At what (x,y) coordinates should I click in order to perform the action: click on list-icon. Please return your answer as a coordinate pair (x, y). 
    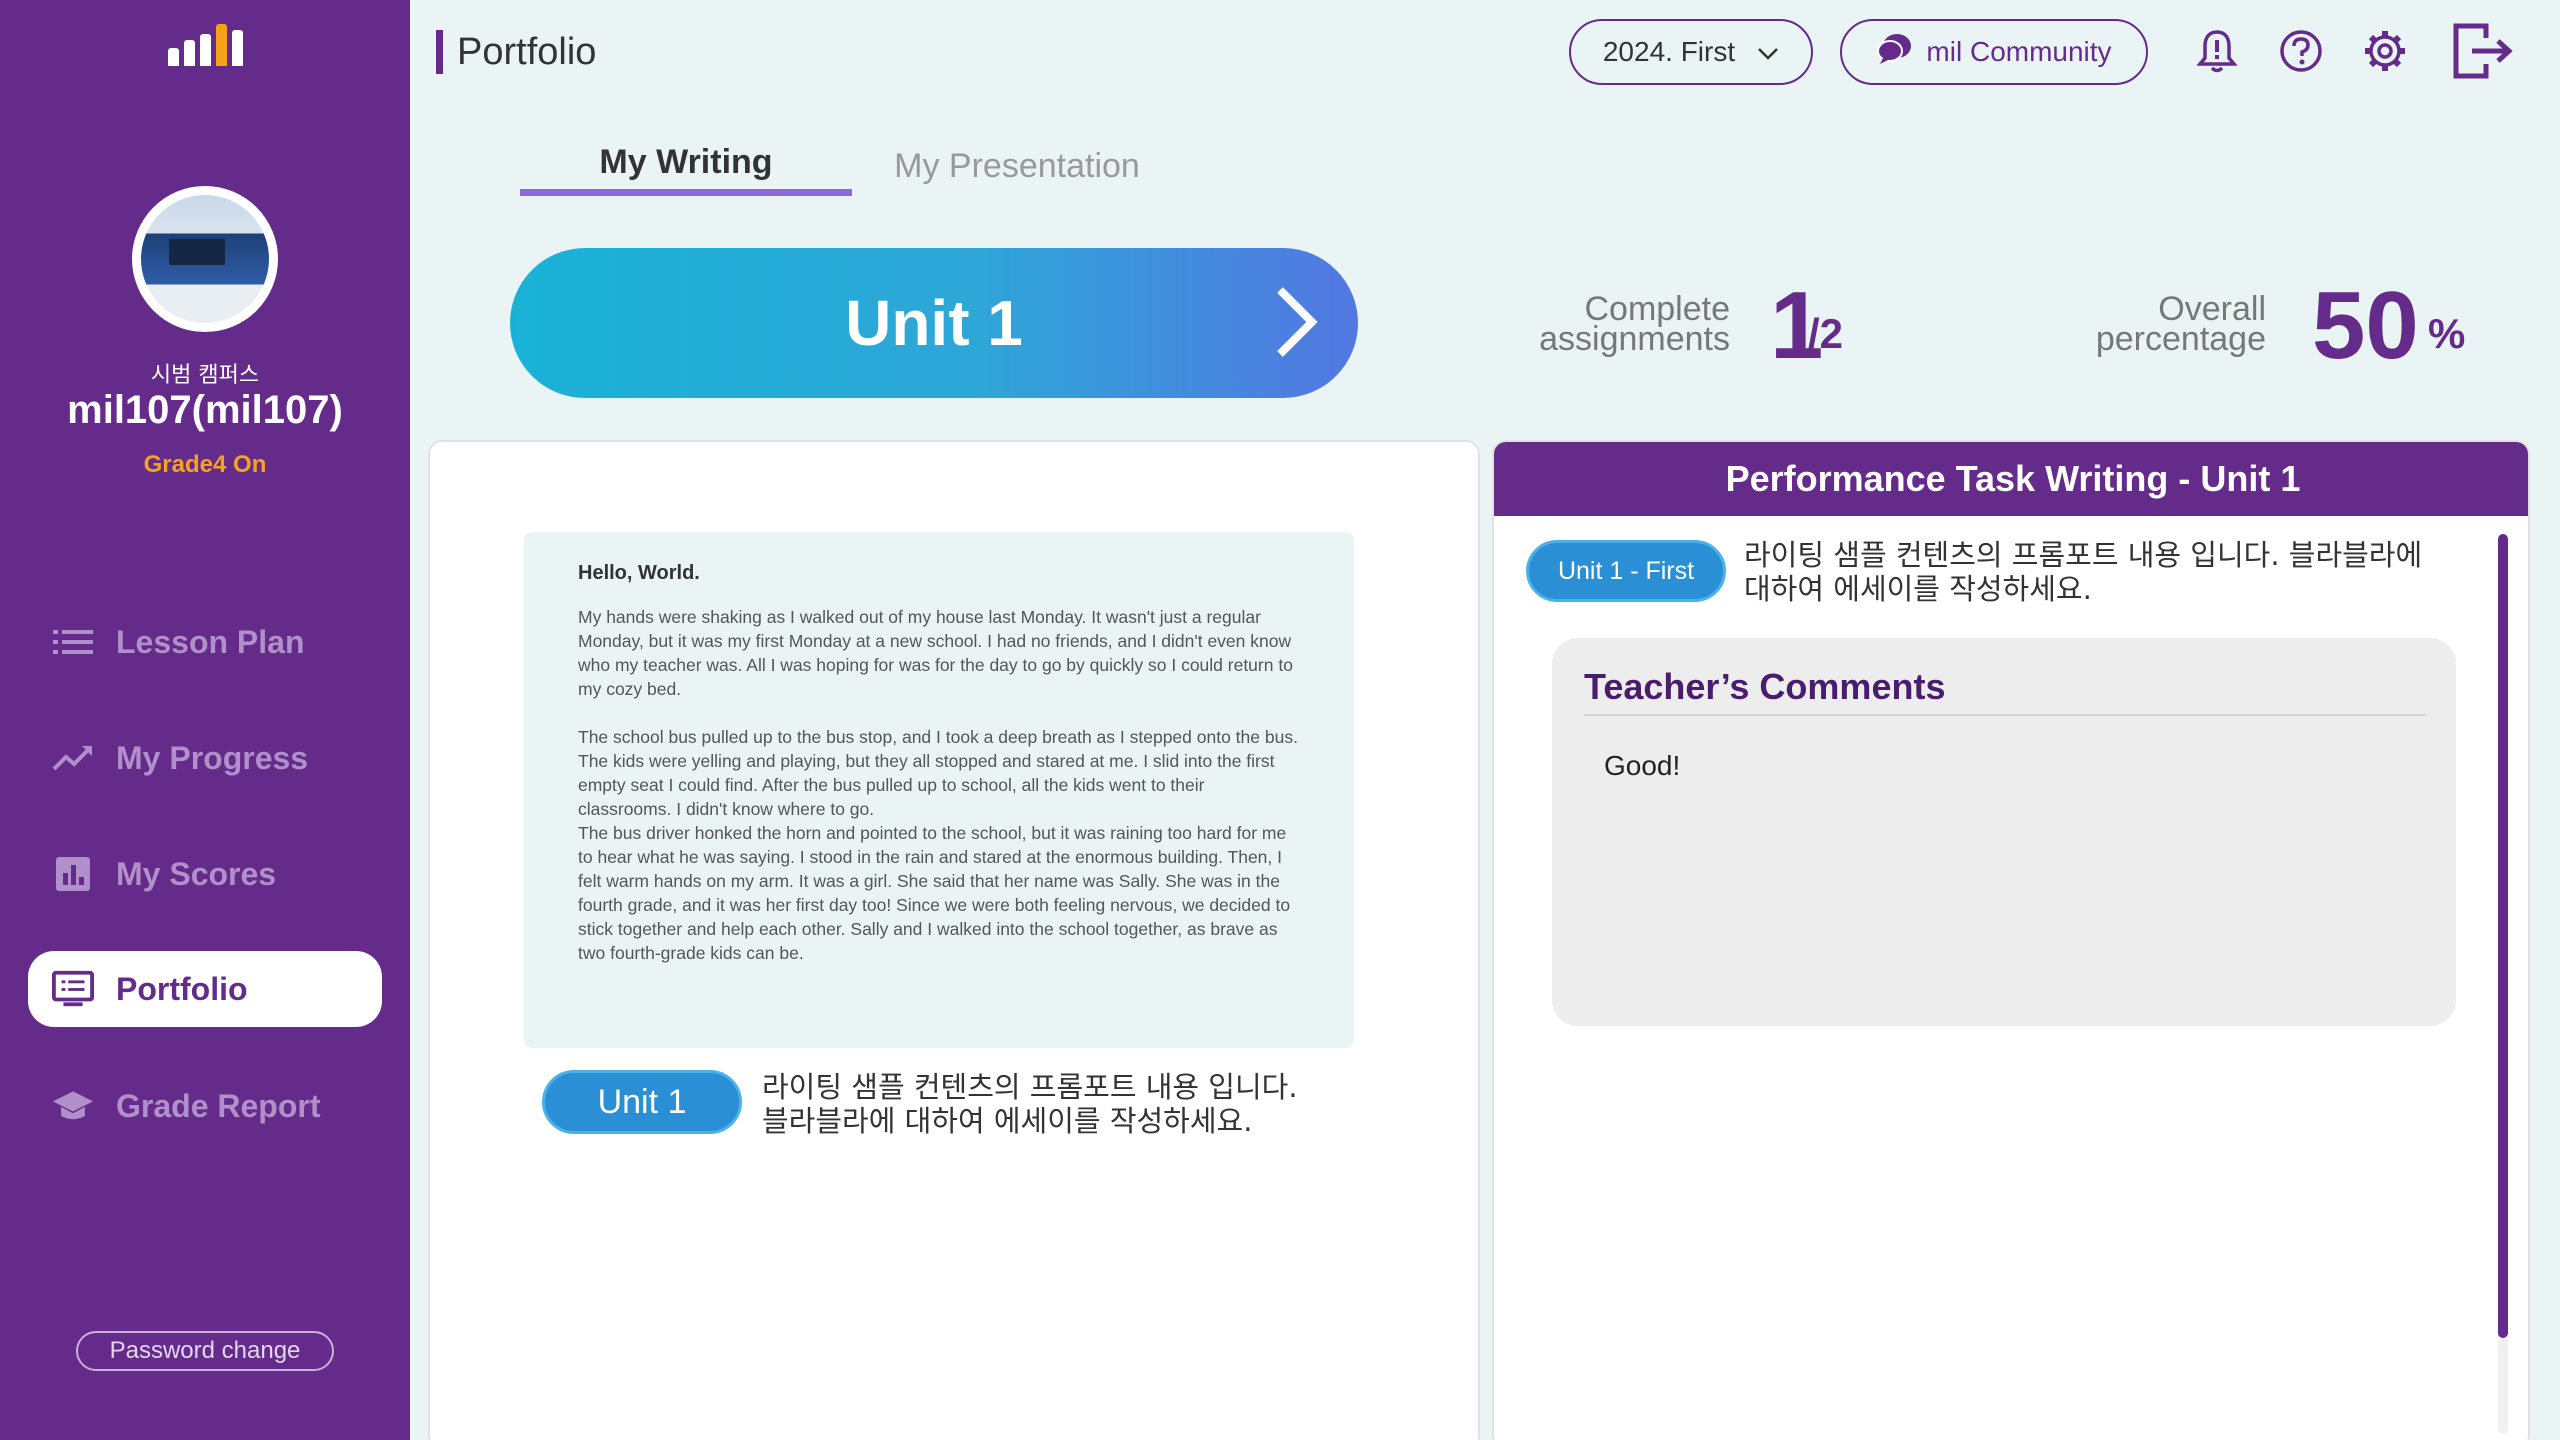
    Looking at the image, I should click on (73, 642).